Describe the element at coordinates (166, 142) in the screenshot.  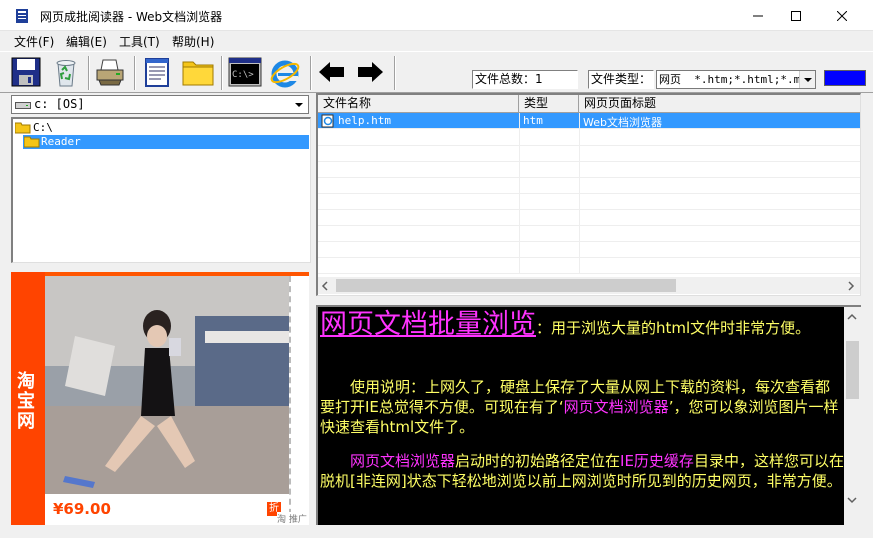
I see `tree-item-reader: Reader` at that location.